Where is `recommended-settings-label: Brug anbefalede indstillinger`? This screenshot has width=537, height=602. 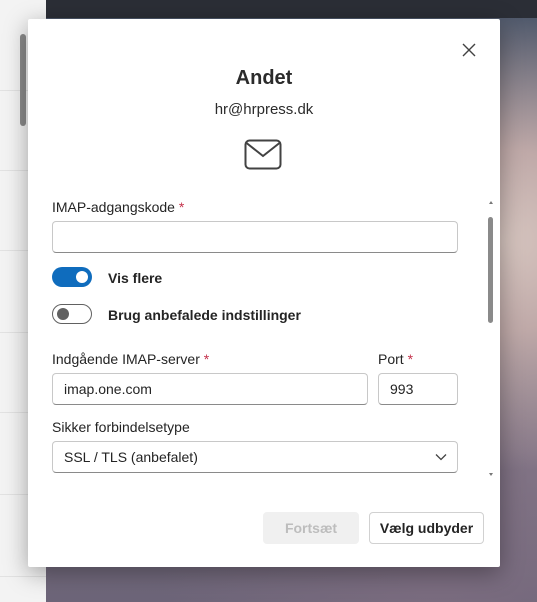 recommended-settings-label: Brug anbefalede indstillinger is located at coordinates (204, 315).